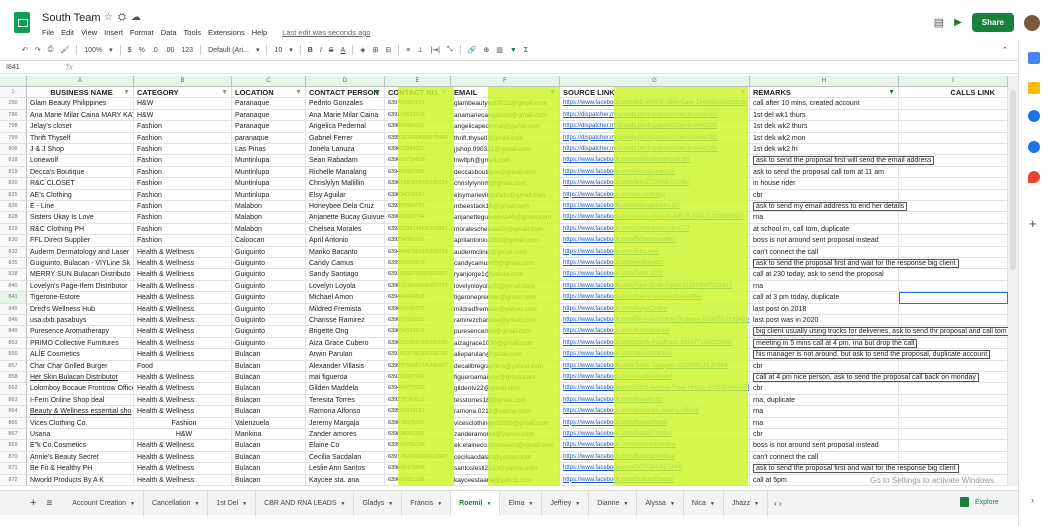  What do you see at coordinates (342, 50) in the screenshot?
I see `text-color-button: A` at bounding box center [342, 50].